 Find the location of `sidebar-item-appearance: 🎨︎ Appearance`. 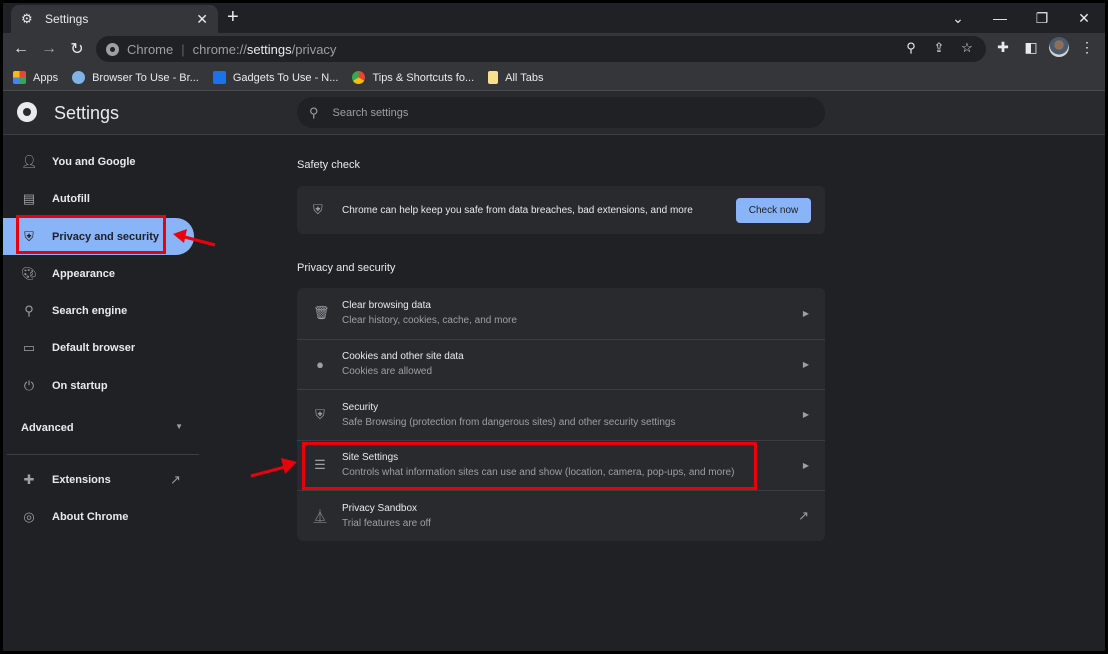

sidebar-item-appearance: 🎨︎ Appearance is located at coordinates (98, 273).